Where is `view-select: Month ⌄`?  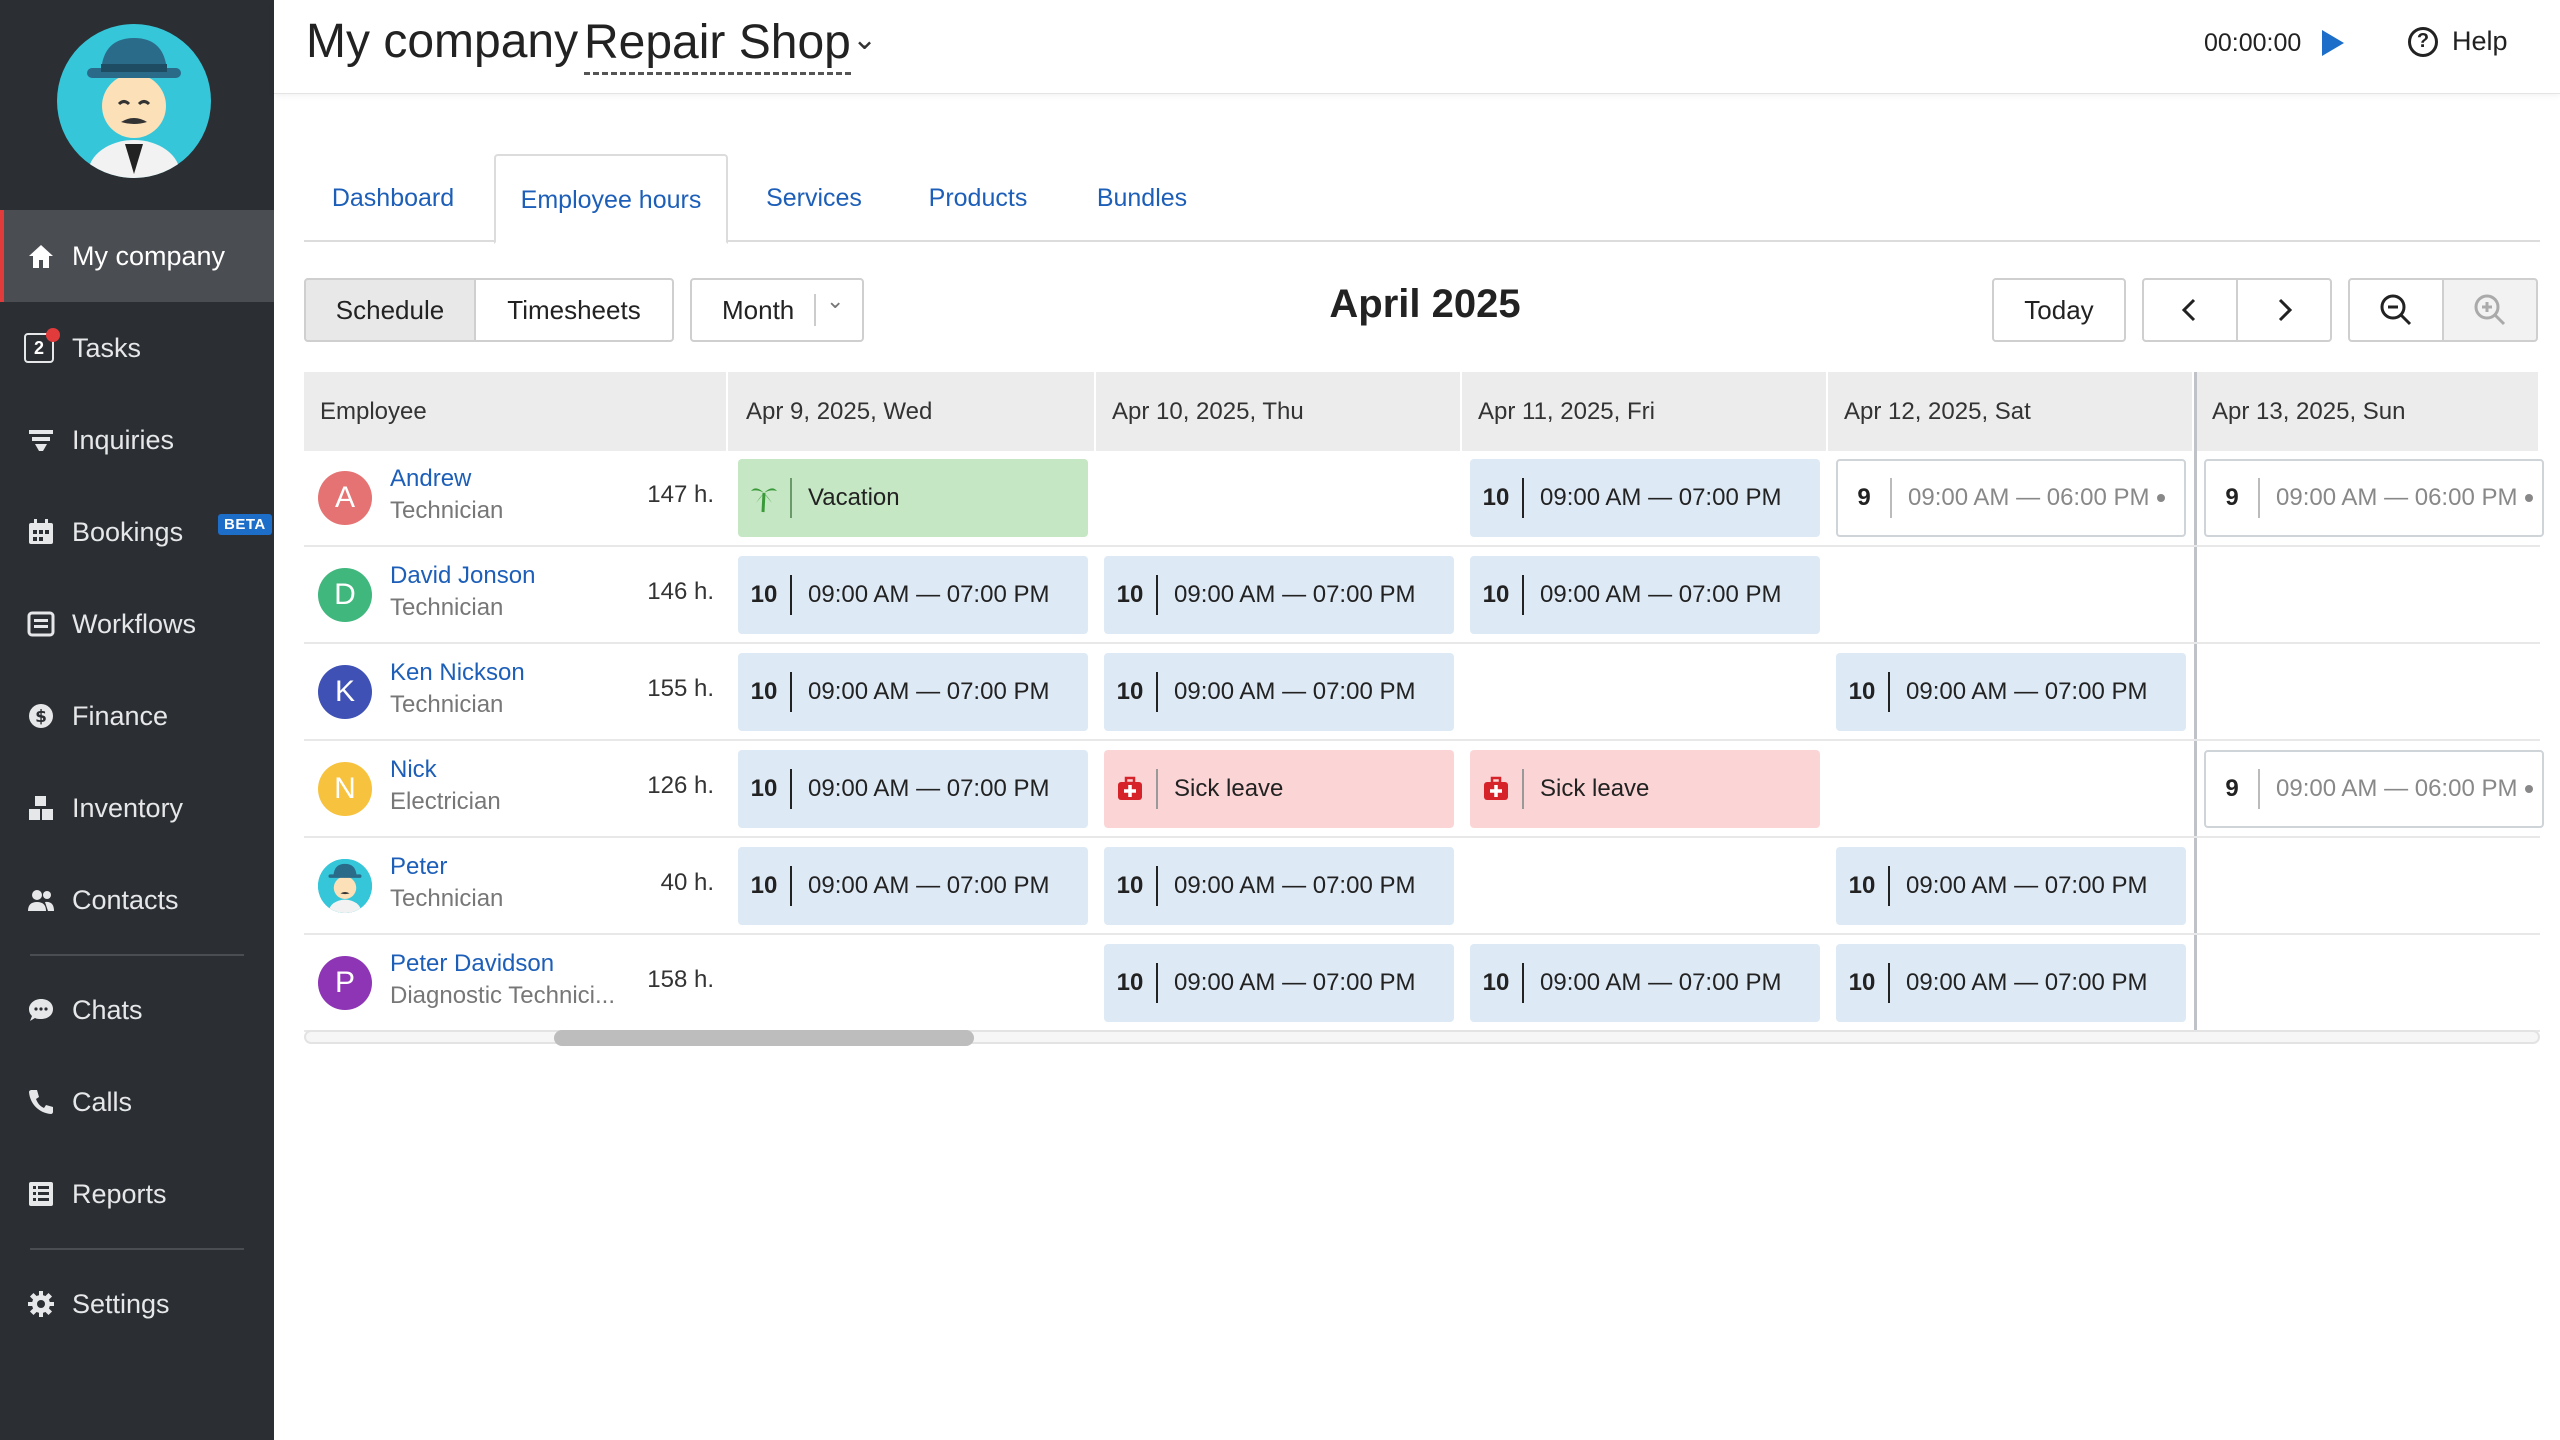 view-select: Month ⌄ is located at coordinates (777, 310).